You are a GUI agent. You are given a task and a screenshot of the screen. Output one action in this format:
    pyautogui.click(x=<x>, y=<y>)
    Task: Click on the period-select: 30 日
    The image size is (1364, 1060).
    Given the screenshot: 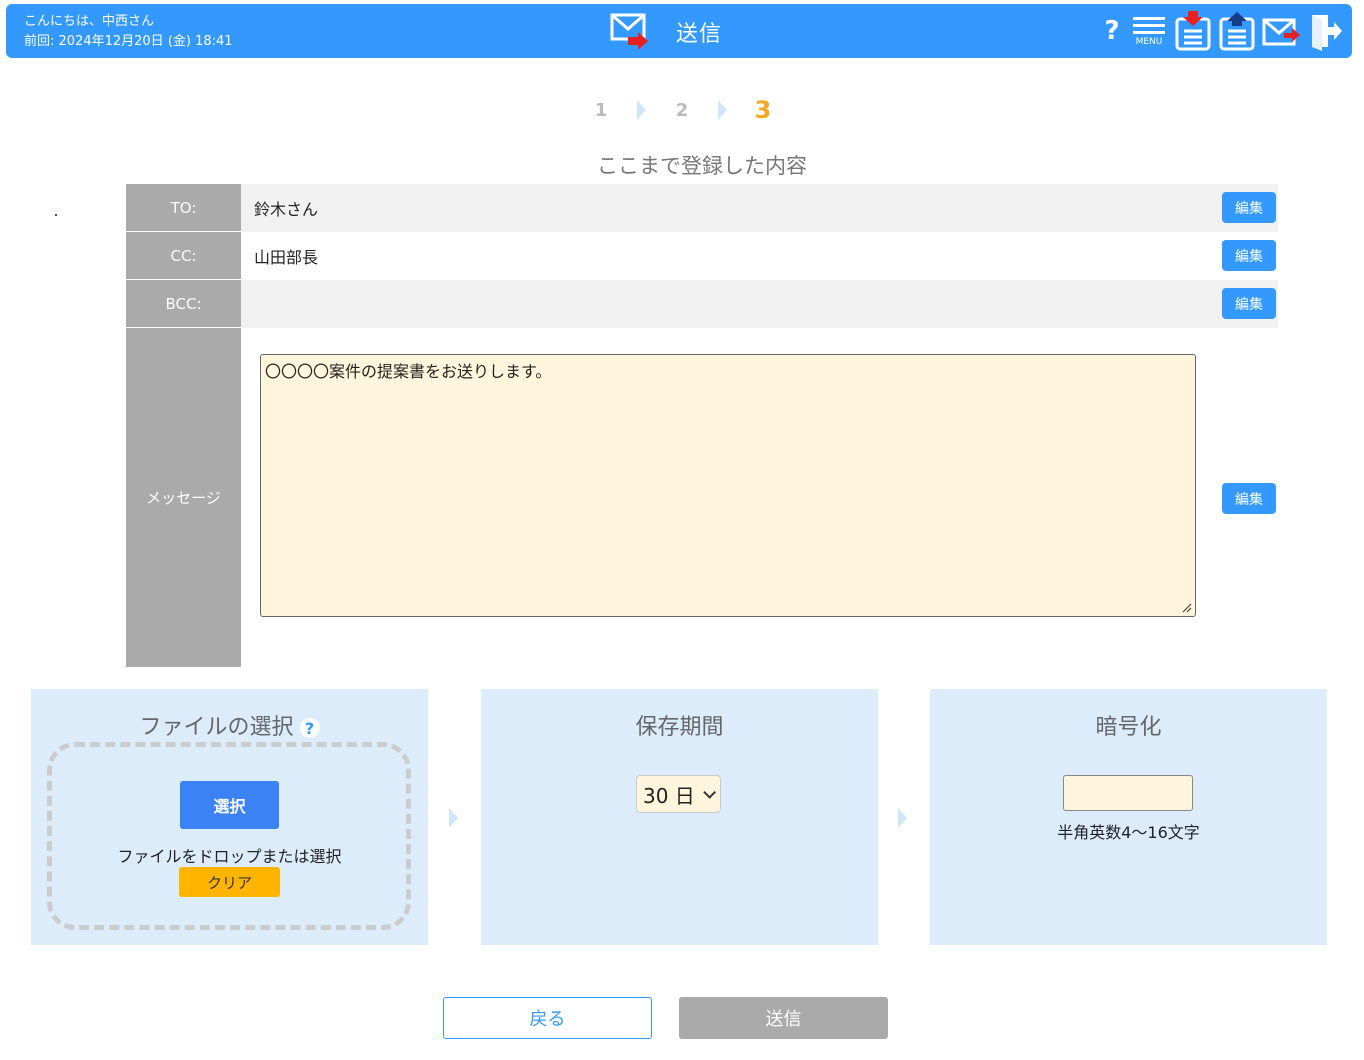 What is the action you would take?
    pyautogui.click(x=678, y=794)
    